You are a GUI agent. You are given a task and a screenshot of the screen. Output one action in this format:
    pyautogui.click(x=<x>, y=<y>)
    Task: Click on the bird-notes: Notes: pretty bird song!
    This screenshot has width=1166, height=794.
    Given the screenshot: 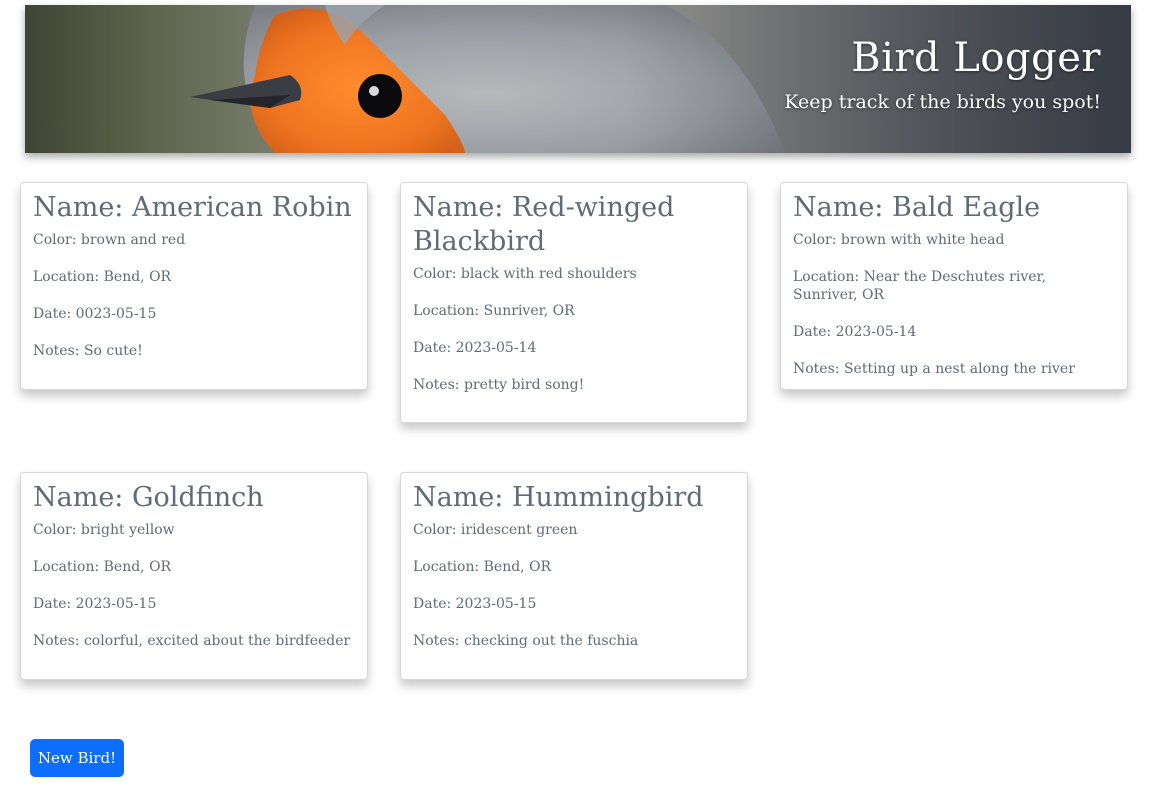 What is the action you would take?
    pyautogui.click(x=499, y=385)
    